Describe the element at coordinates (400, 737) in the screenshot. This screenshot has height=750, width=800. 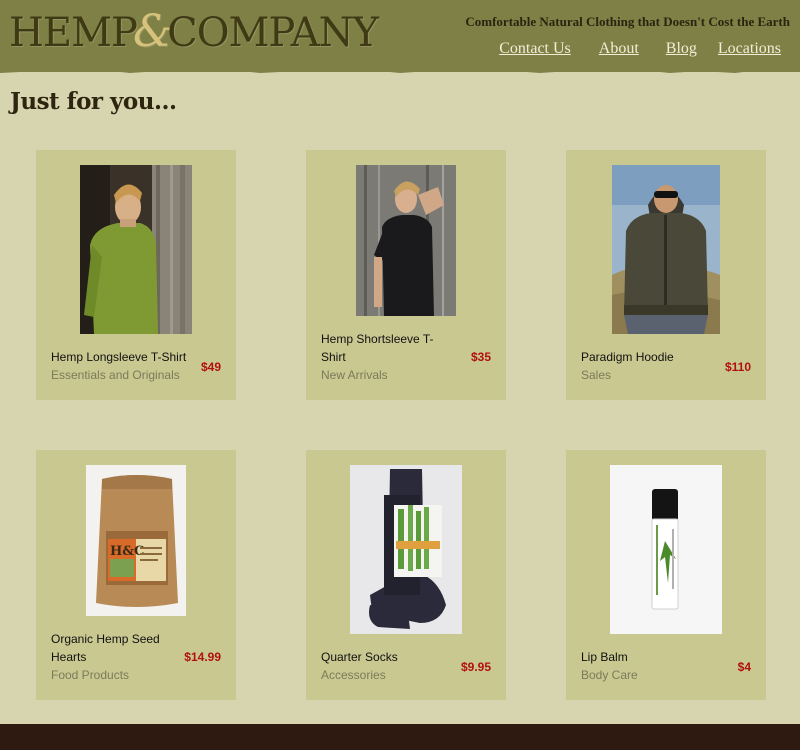
I see `site-footer` at that location.